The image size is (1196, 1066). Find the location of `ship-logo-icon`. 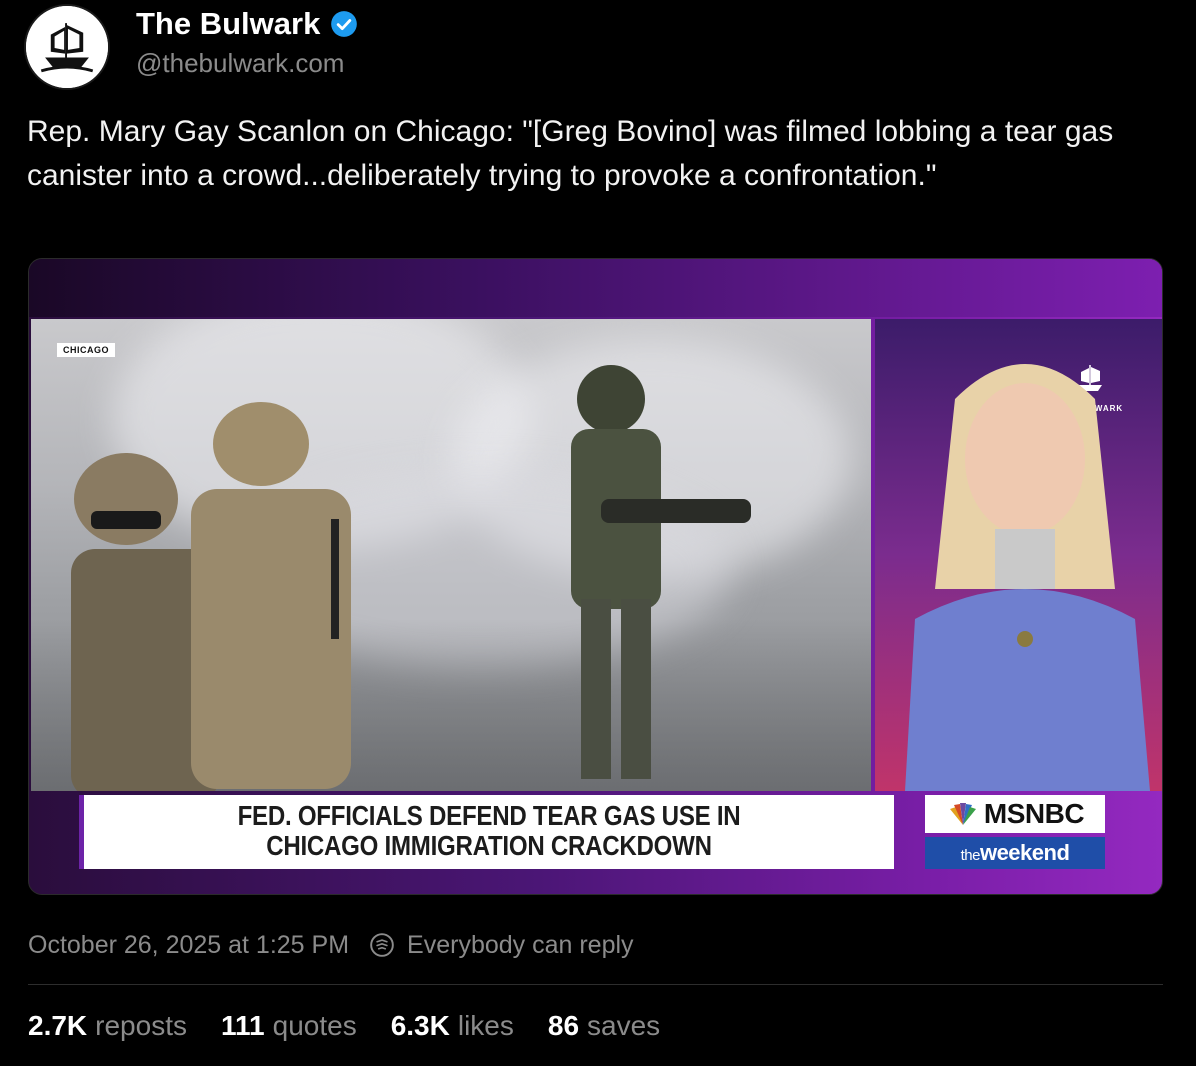

ship-logo-icon is located at coordinates (67, 47).